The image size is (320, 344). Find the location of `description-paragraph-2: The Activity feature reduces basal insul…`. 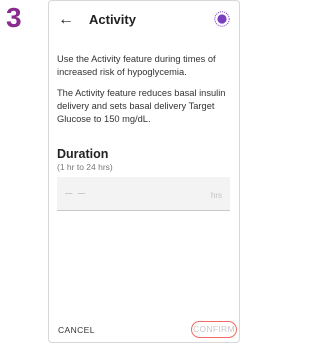

description-paragraph-2: The Activity feature reduces basal insul… is located at coordinates (141, 106).